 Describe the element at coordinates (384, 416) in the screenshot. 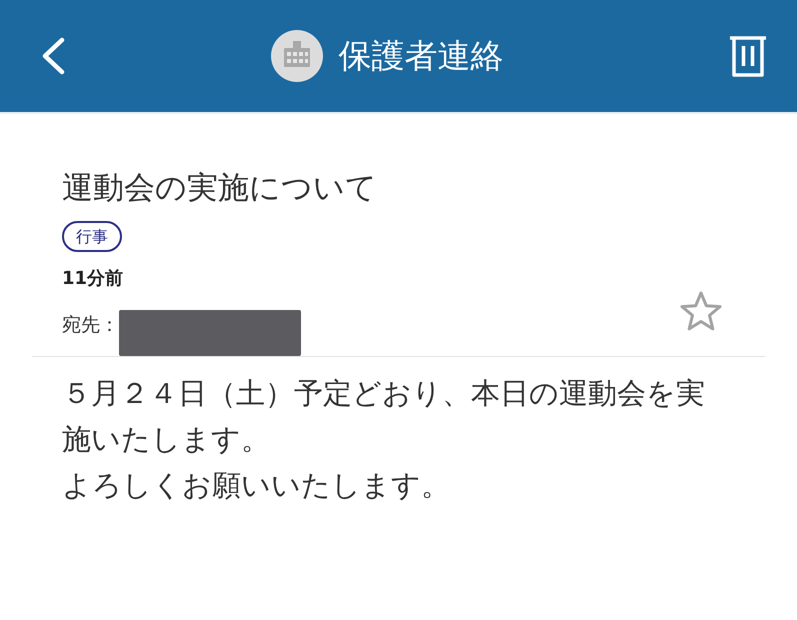

I see `message-body-text: ５月２４日（土）予定どおり、本日の運動会を実施いたします。` at that location.